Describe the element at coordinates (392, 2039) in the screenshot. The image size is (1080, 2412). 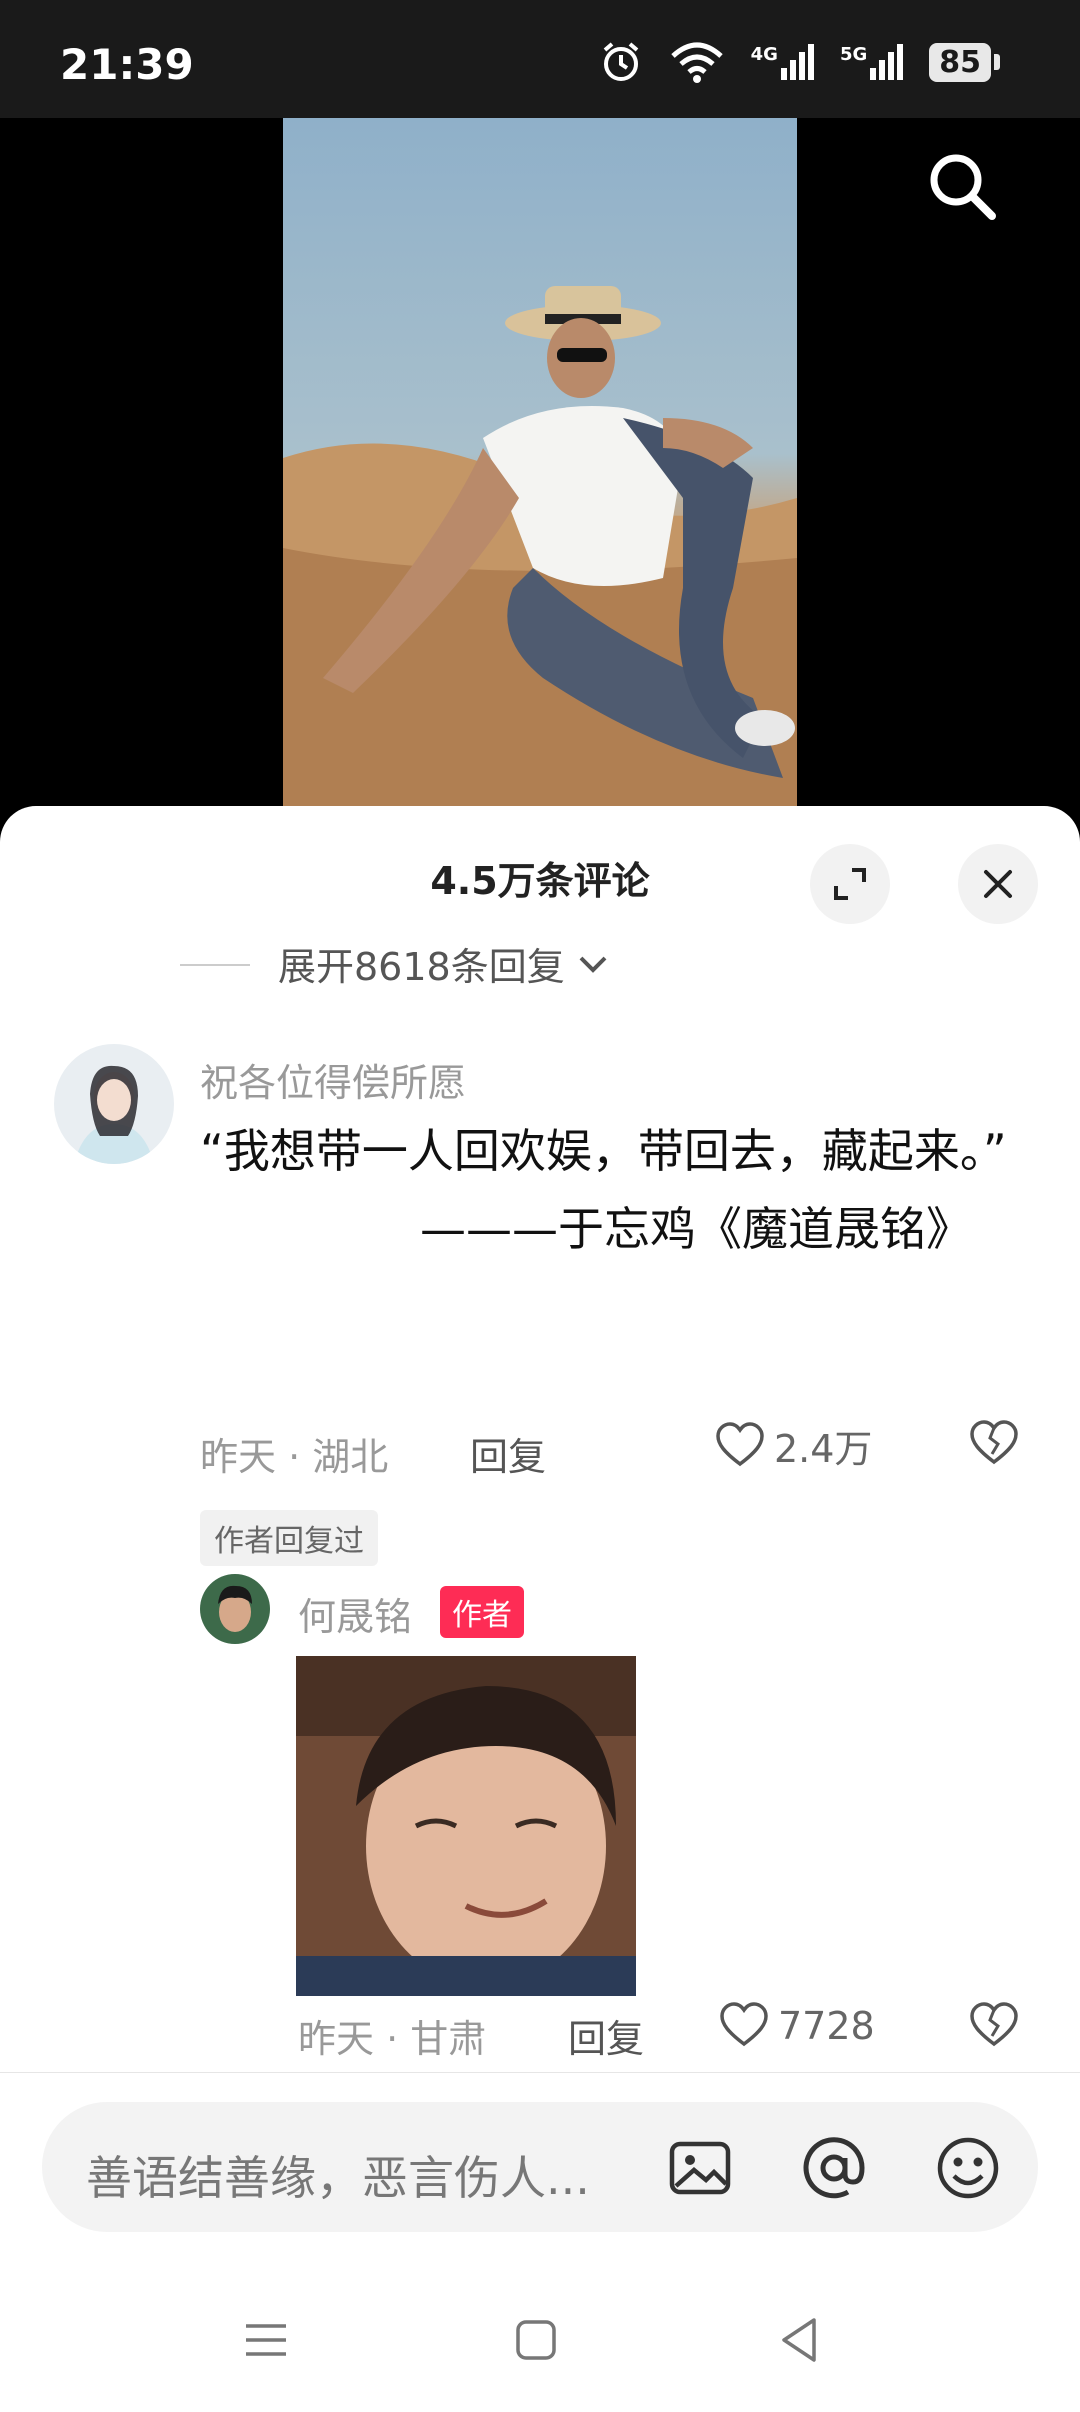
I see `reply-date-location: 昨天 · 甘肃` at that location.